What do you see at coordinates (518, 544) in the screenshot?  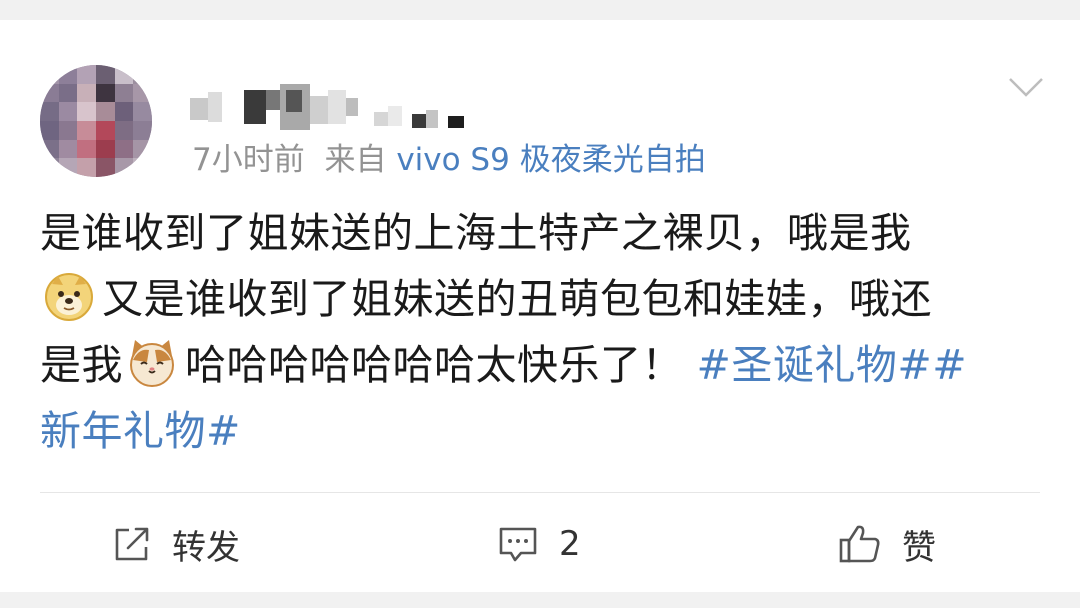 I see `comment-icon` at bounding box center [518, 544].